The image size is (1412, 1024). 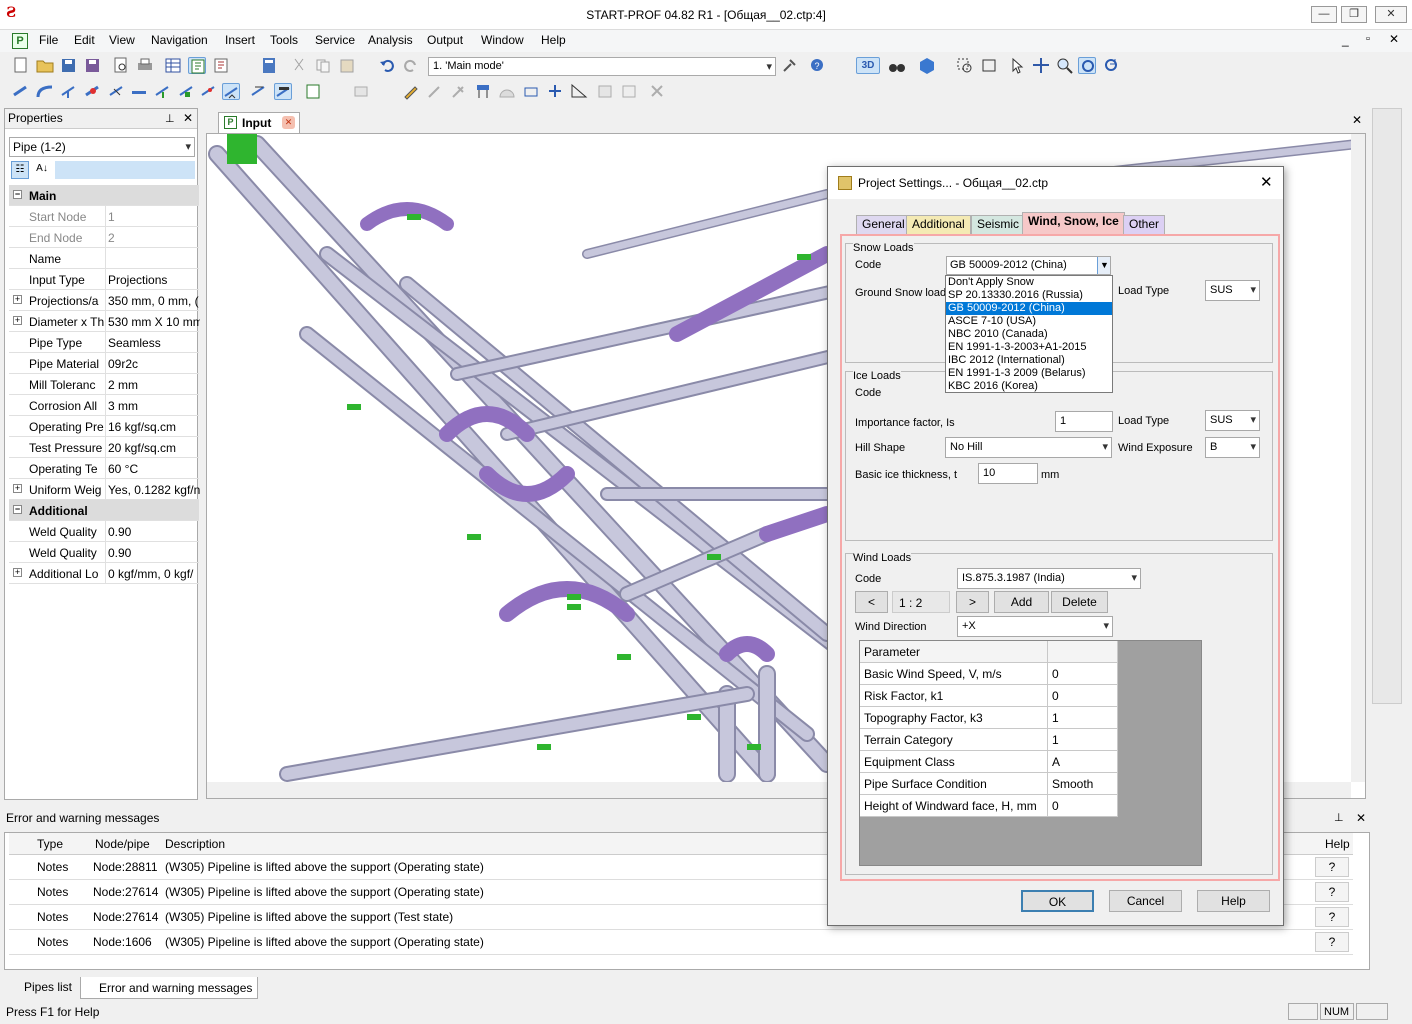 What do you see at coordinates (187, 91) in the screenshot?
I see `anchor-tool-icon` at bounding box center [187, 91].